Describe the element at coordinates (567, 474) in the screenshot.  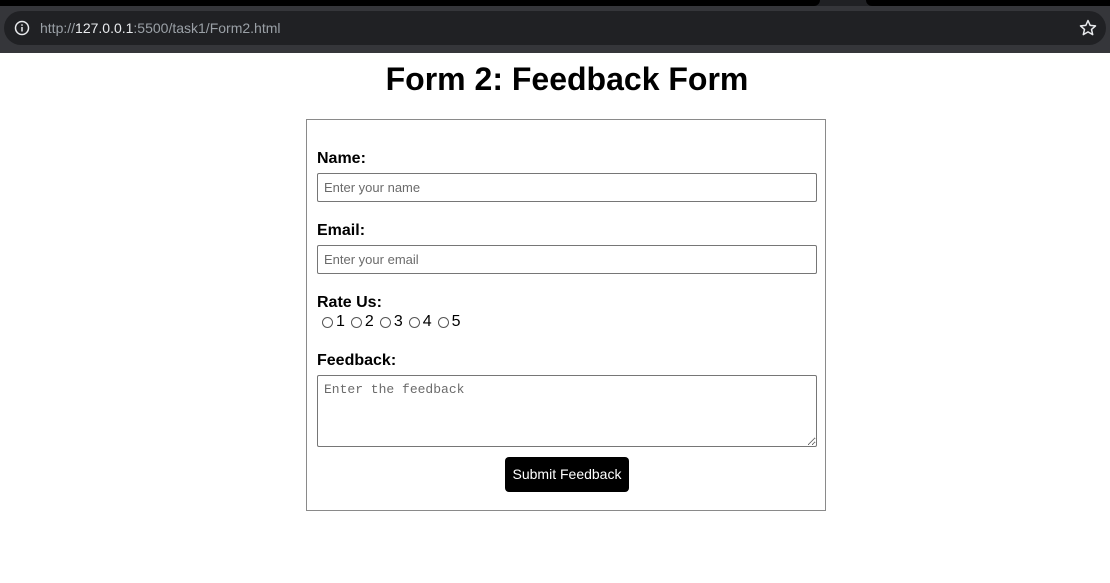
I see `submit-feedback-button: Submit Feedback` at that location.